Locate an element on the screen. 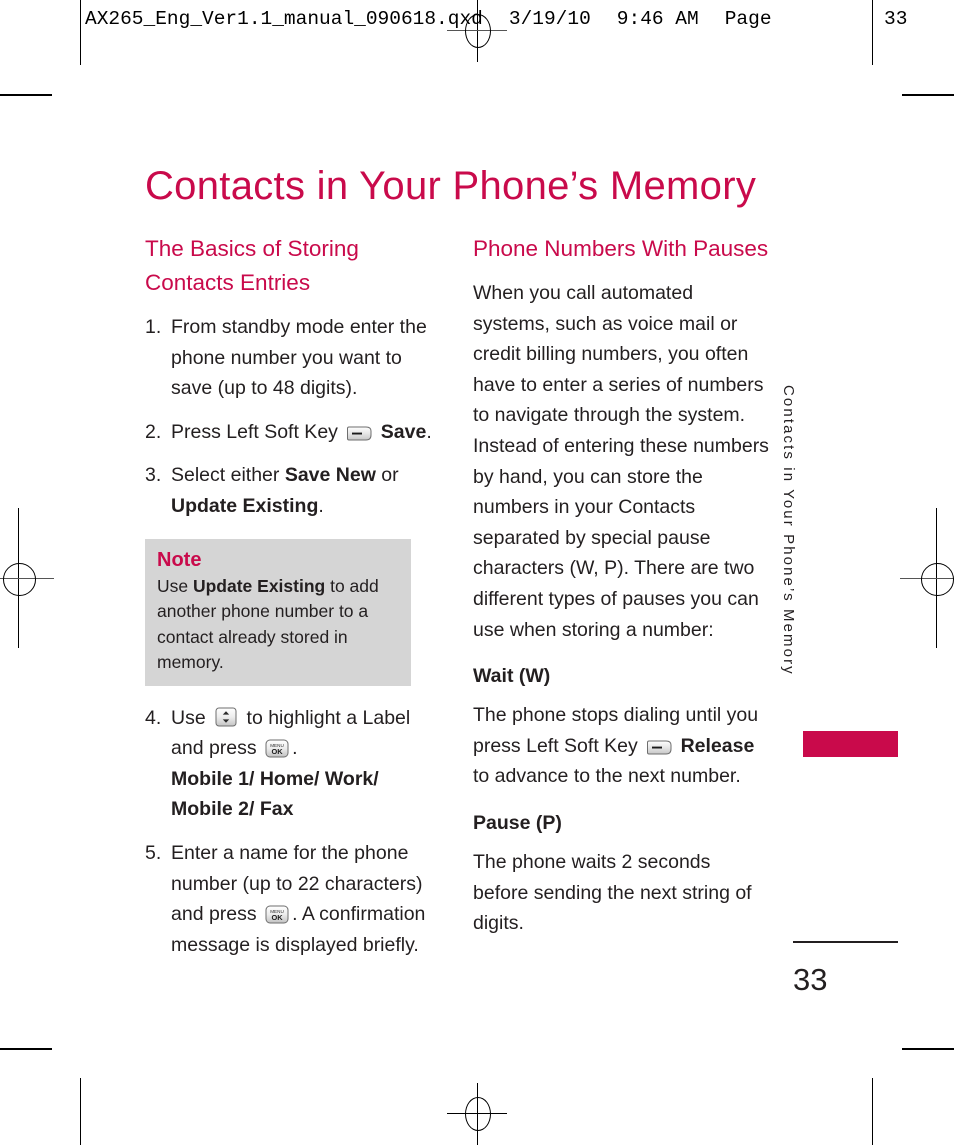  right-column-heading: Phone Numbers With Pauses is located at coordinates (621, 248).